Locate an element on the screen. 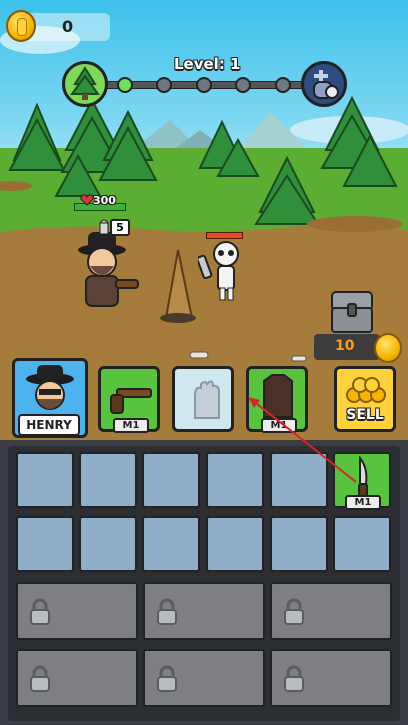 This screenshot has height=725, width=408. coat-icon is located at coordinates (278, 396).